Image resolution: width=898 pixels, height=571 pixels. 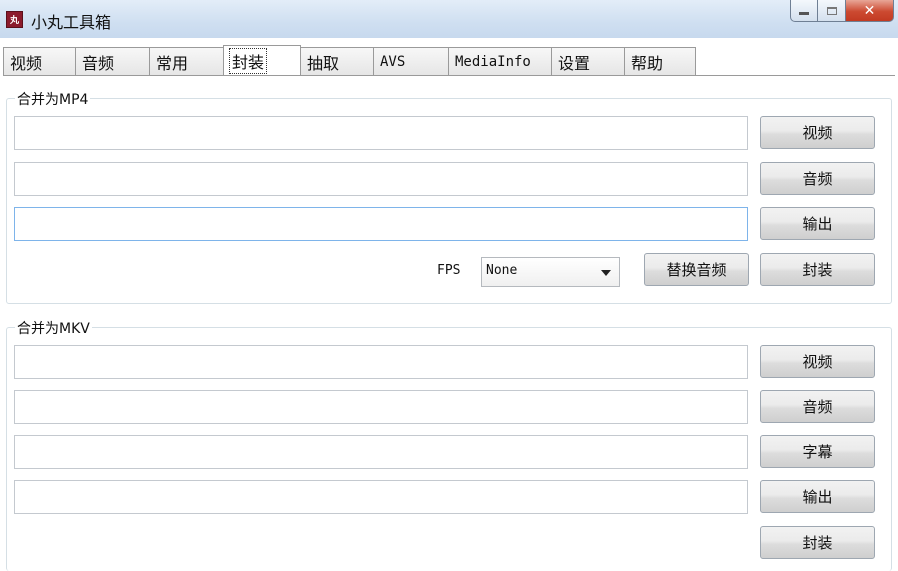 What do you see at coordinates (550, 272) in the screenshot?
I see `fps-select: None` at bounding box center [550, 272].